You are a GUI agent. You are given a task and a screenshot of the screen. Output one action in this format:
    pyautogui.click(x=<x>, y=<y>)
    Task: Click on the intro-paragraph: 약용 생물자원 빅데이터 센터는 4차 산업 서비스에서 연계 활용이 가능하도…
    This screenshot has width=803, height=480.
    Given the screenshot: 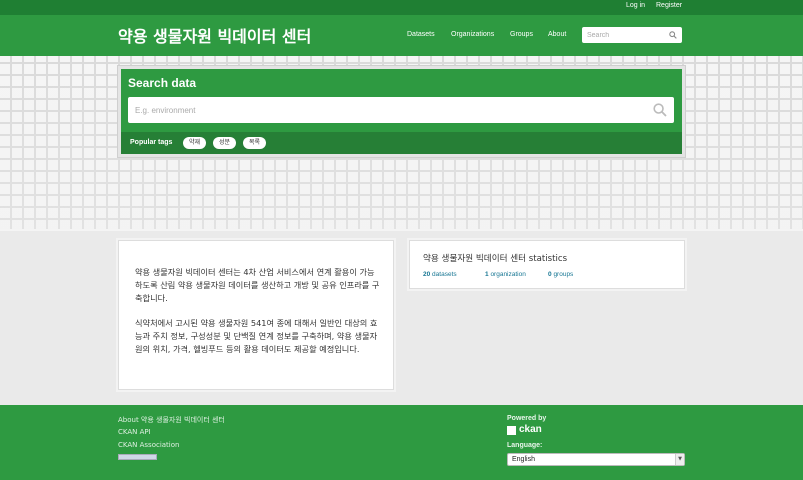 What is the action you would take?
    pyautogui.click(x=257, y=285)
    